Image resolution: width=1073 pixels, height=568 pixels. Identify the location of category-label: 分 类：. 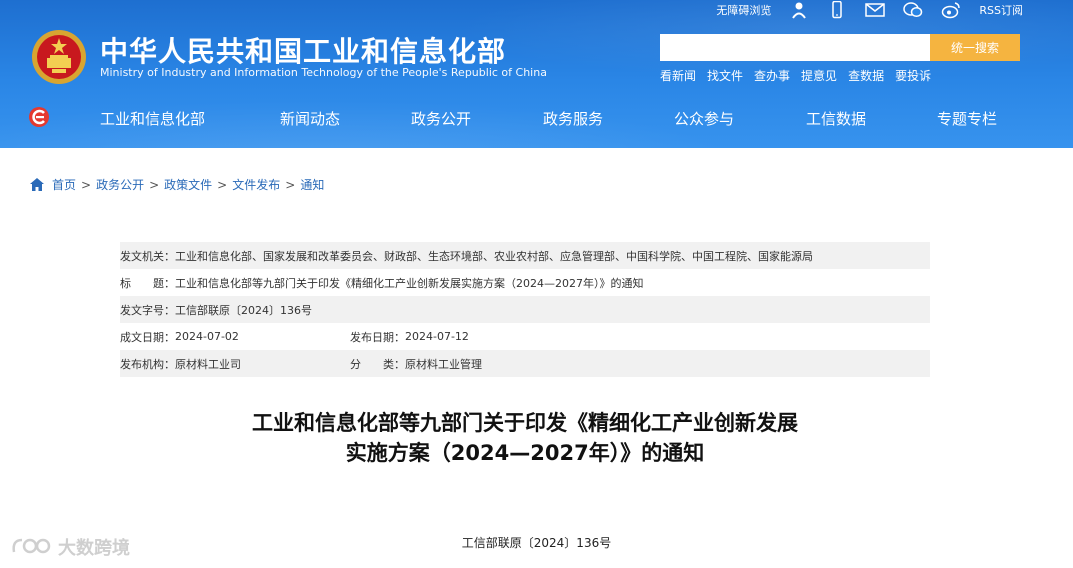
(377, 364).